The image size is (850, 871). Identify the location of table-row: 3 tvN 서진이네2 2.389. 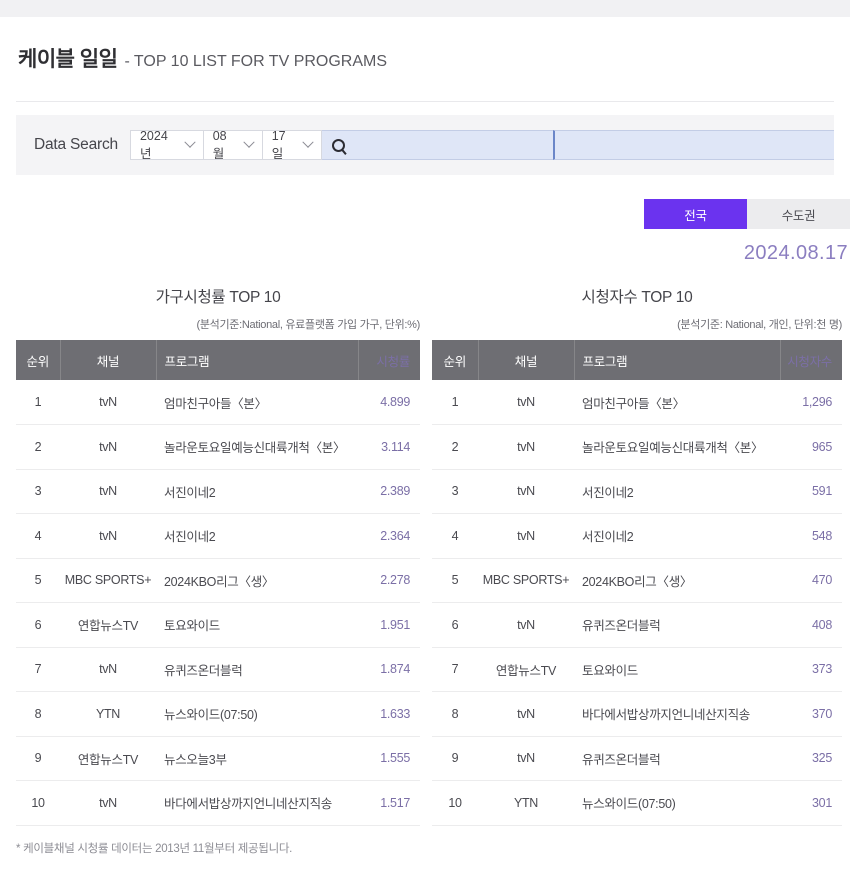
(218, 491).